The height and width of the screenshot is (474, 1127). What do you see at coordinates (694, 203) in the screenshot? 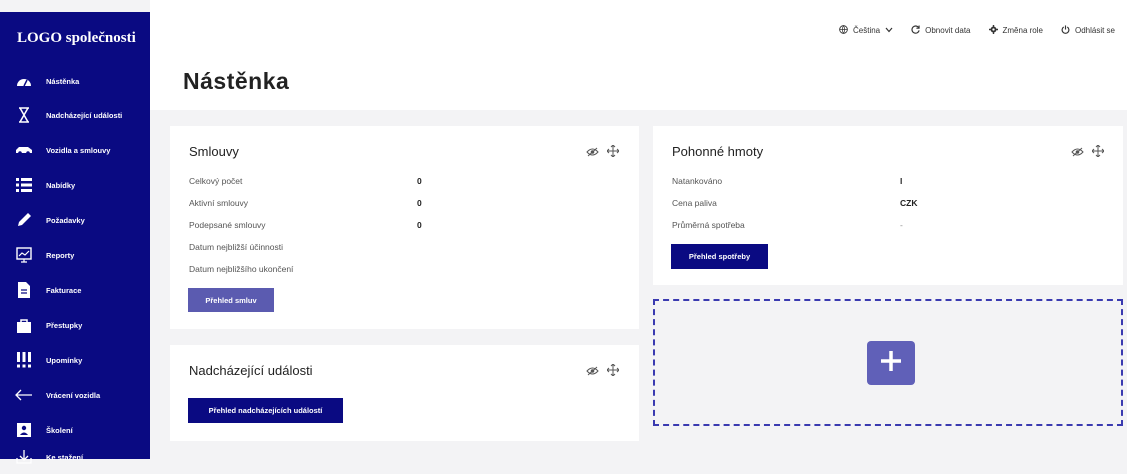
I see `row-label: Cena paliva` at bounding box center [694, 203].